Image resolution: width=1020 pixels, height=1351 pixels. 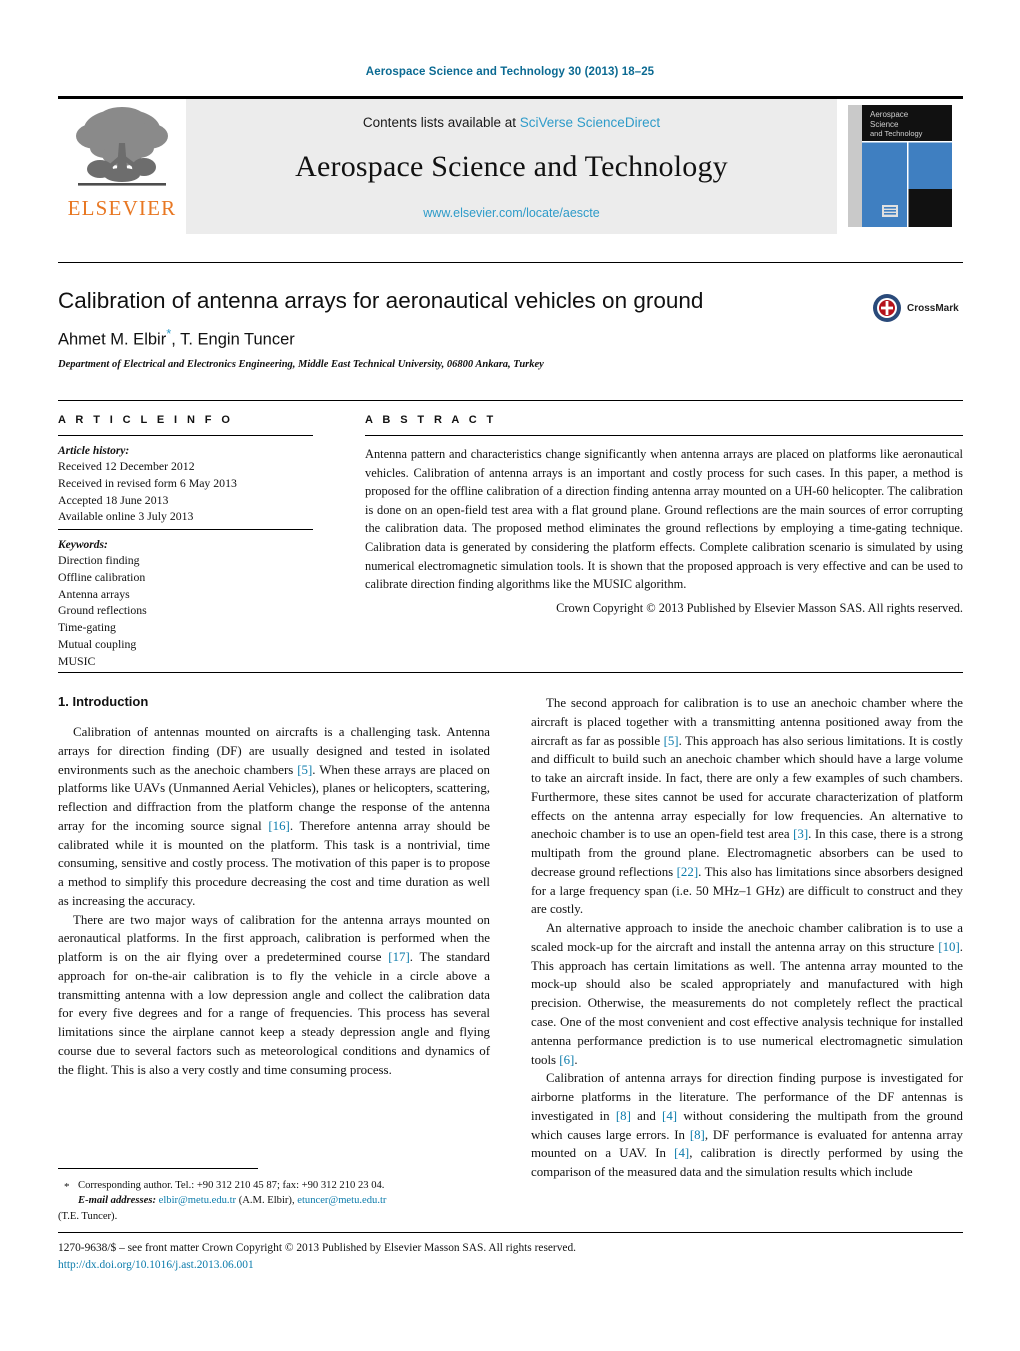 What do you see at coordinates (94, 593) in the screenshot?
I see `keyword-item: Antenna arrays` at bounding box center [94, 593].